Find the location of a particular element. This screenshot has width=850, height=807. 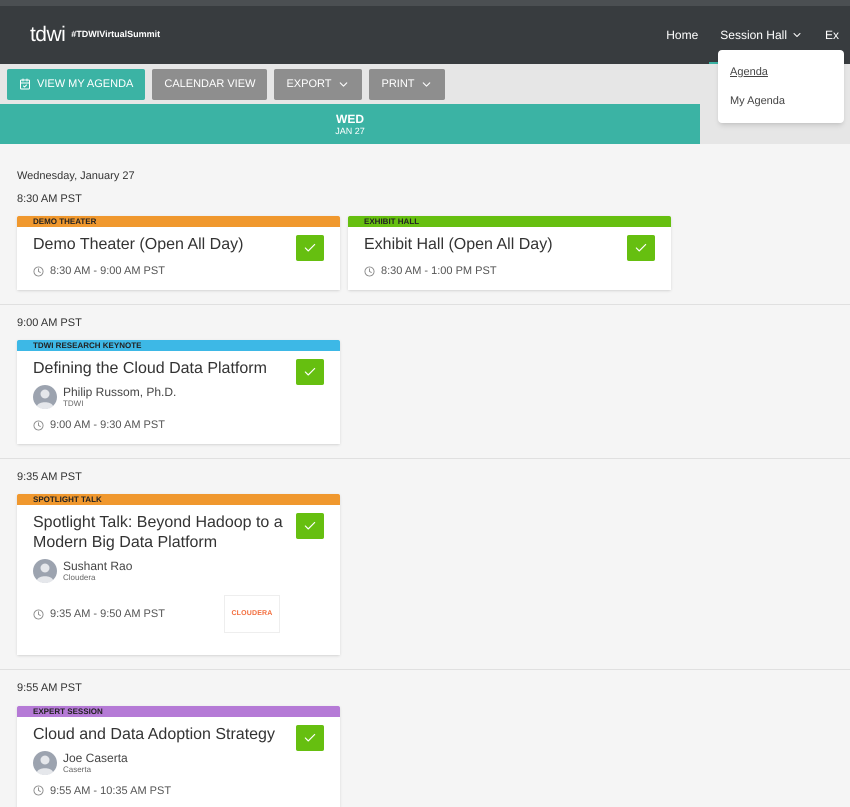

speaker-company: Cloudera is located at coordinates (79, 578).